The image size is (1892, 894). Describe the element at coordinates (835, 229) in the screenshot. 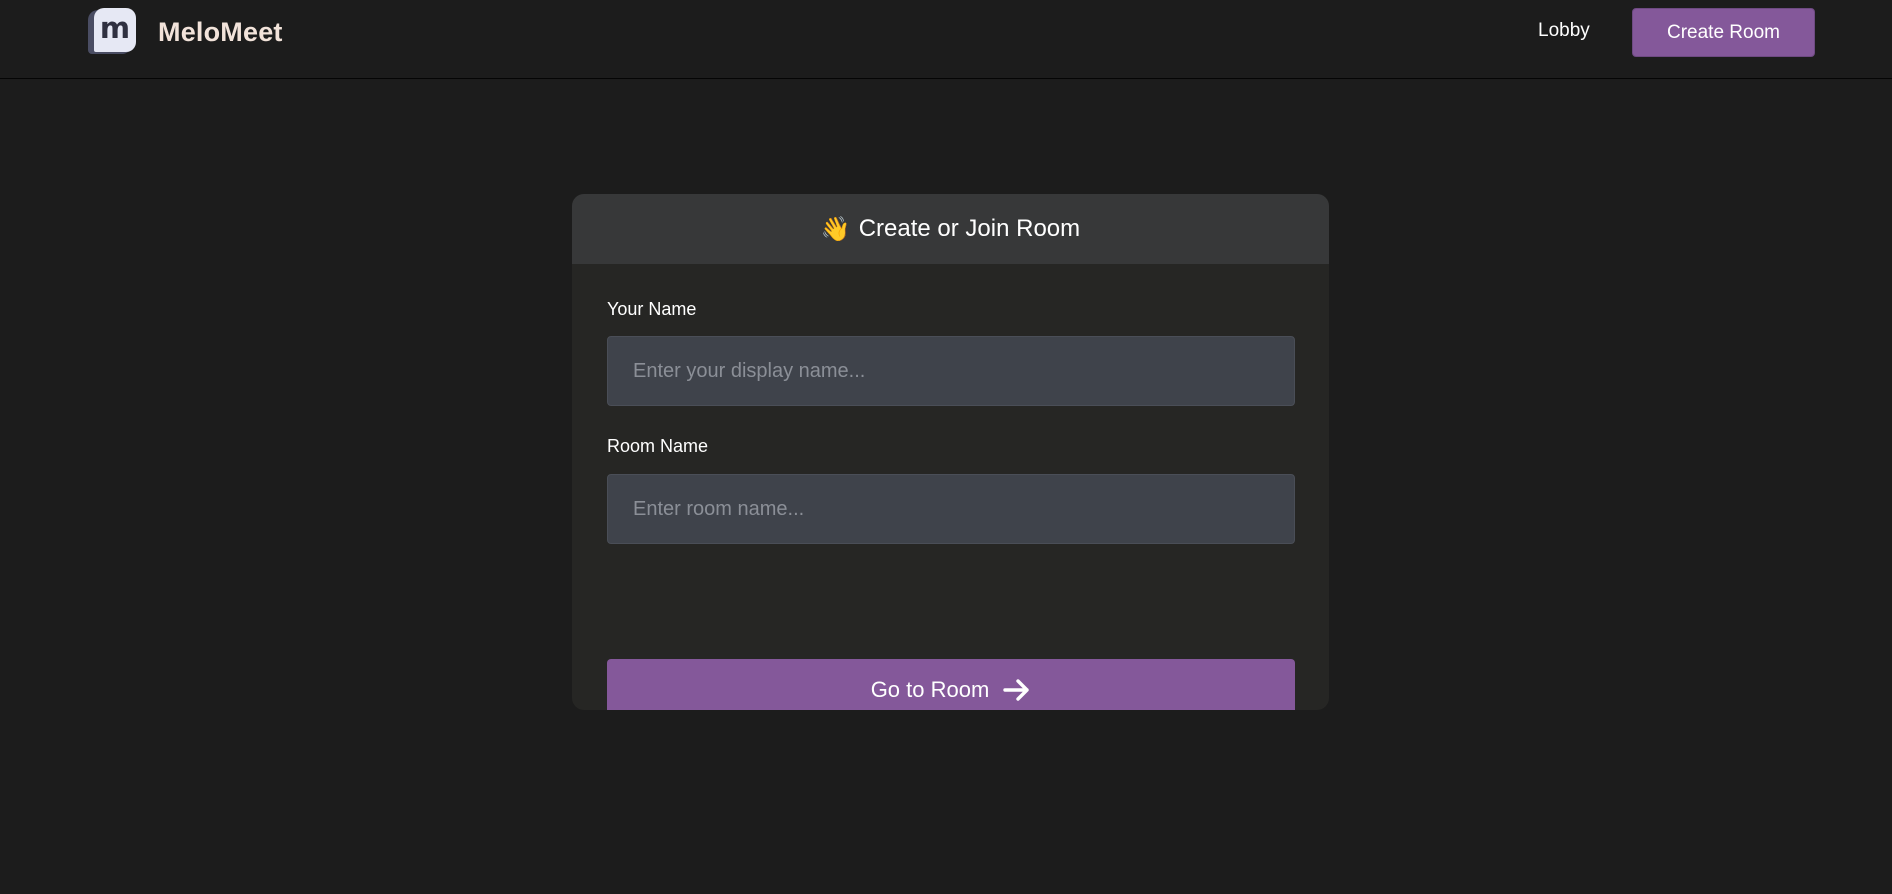

I see `waving-hand-icon: 👋` at that location.